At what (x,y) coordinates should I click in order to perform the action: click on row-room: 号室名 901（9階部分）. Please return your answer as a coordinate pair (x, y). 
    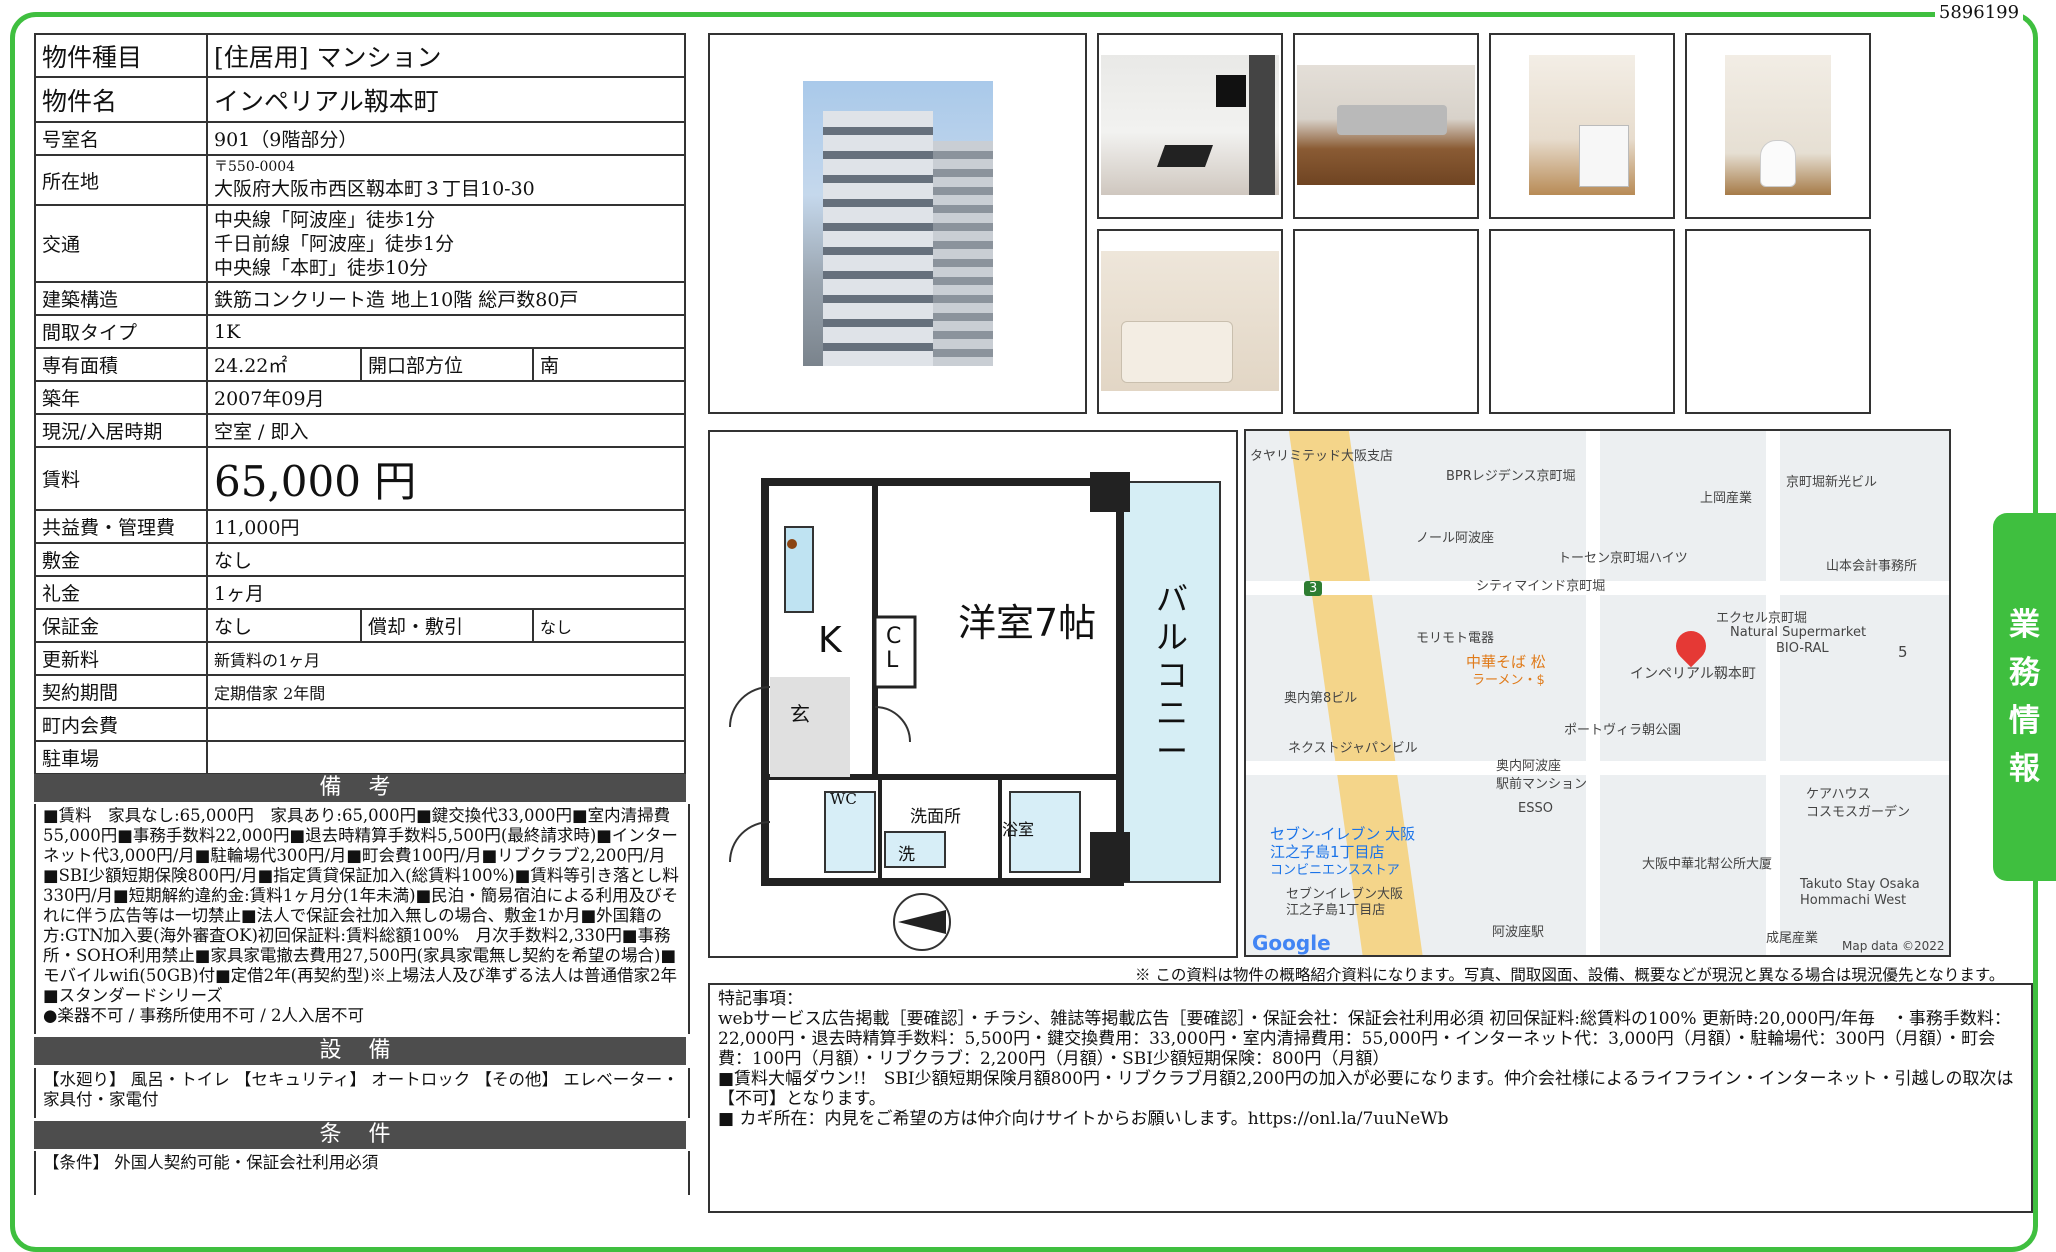
    Looking at the image, I should click on (360, 138).